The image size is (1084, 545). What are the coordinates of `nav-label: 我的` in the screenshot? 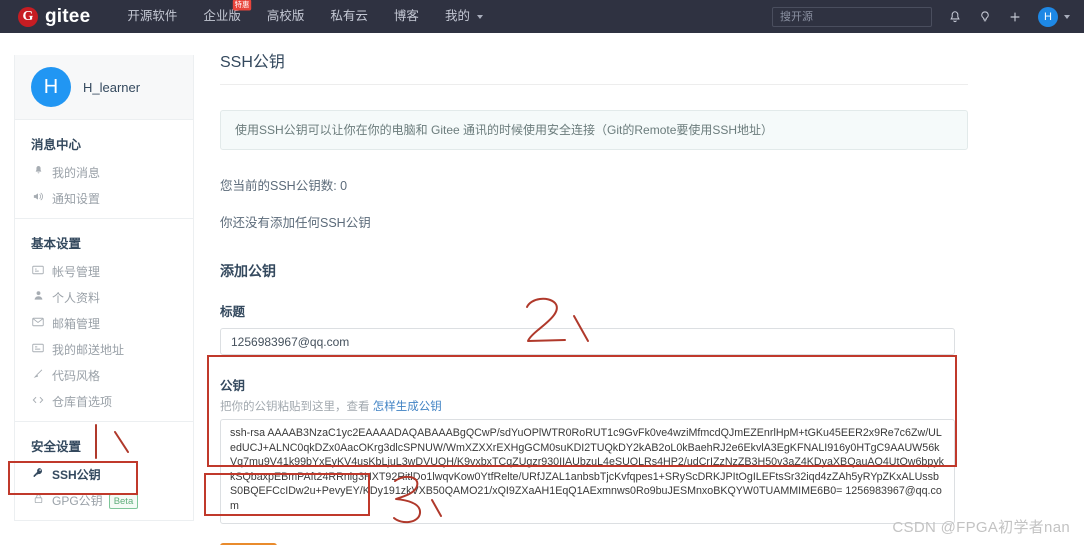 It's located at (457, 16).